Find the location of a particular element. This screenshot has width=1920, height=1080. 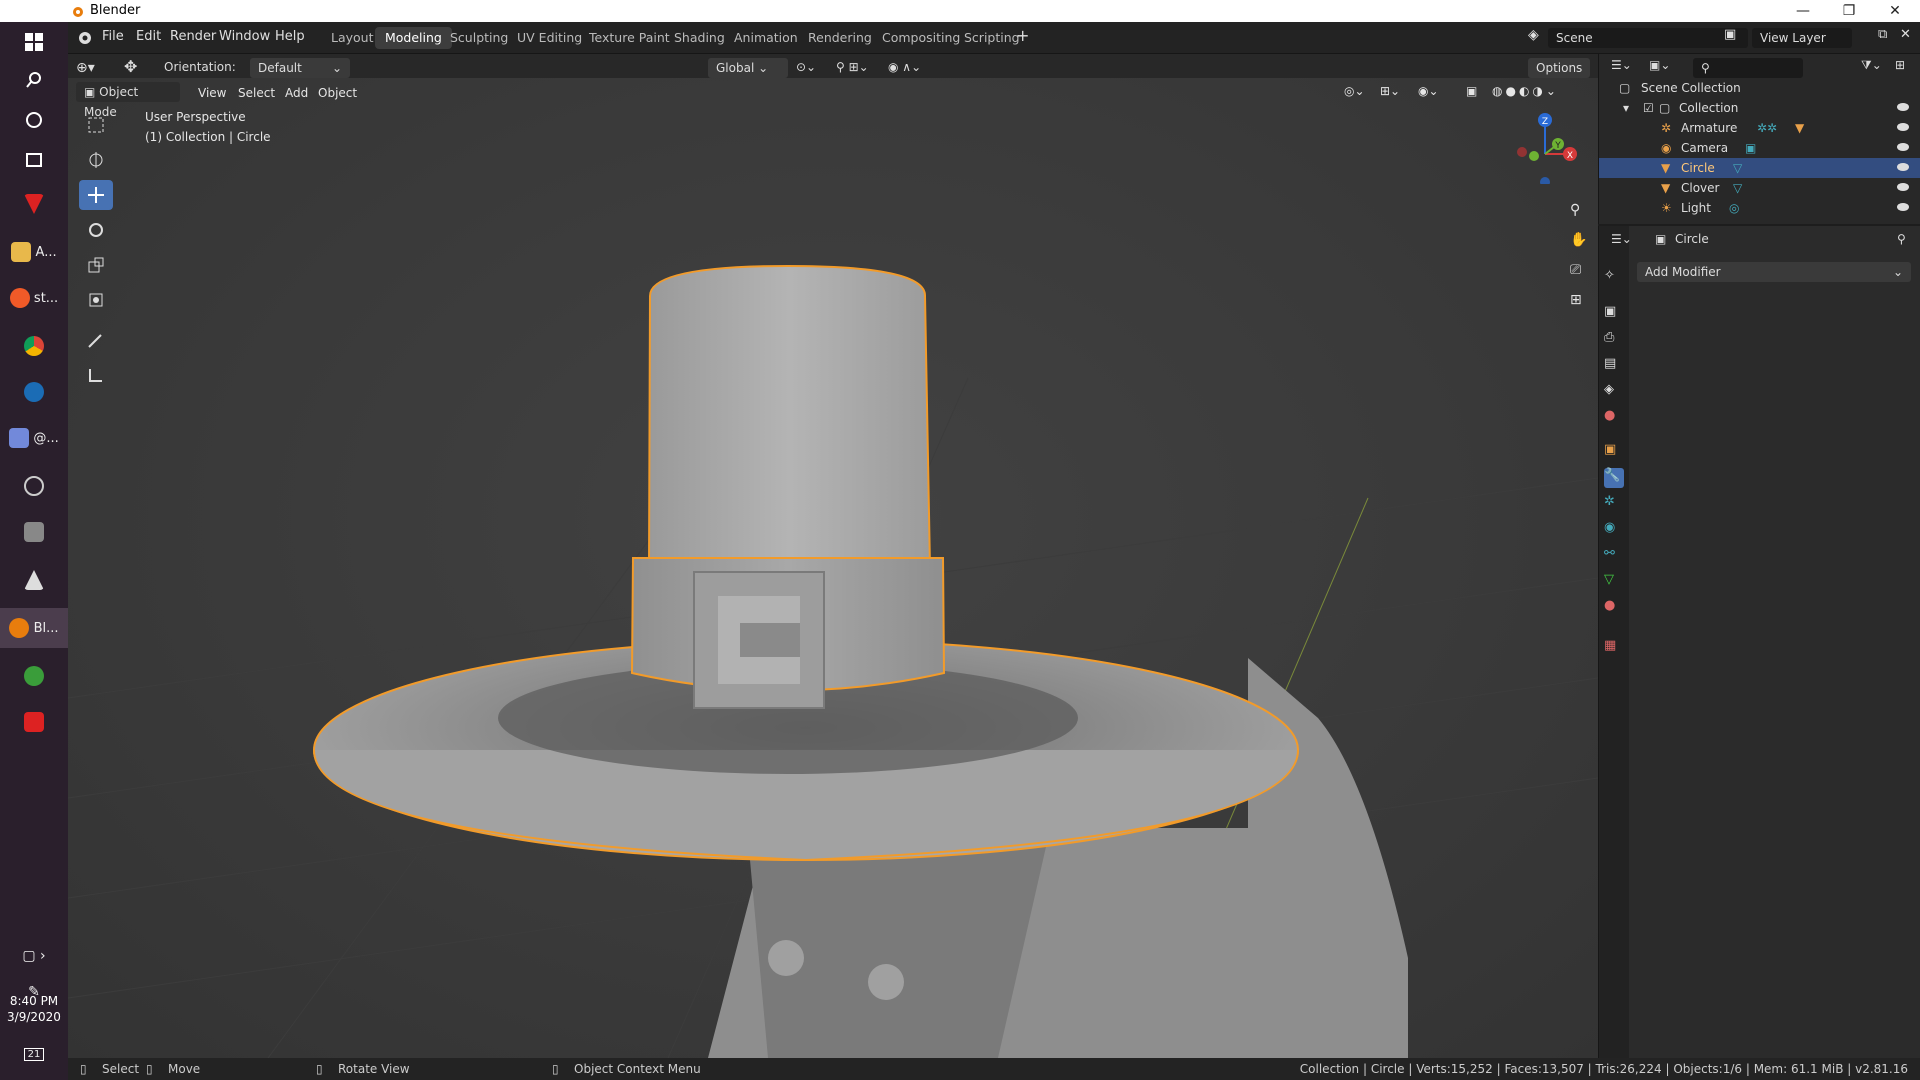

unity-icon is located at coordinates (34, 580).